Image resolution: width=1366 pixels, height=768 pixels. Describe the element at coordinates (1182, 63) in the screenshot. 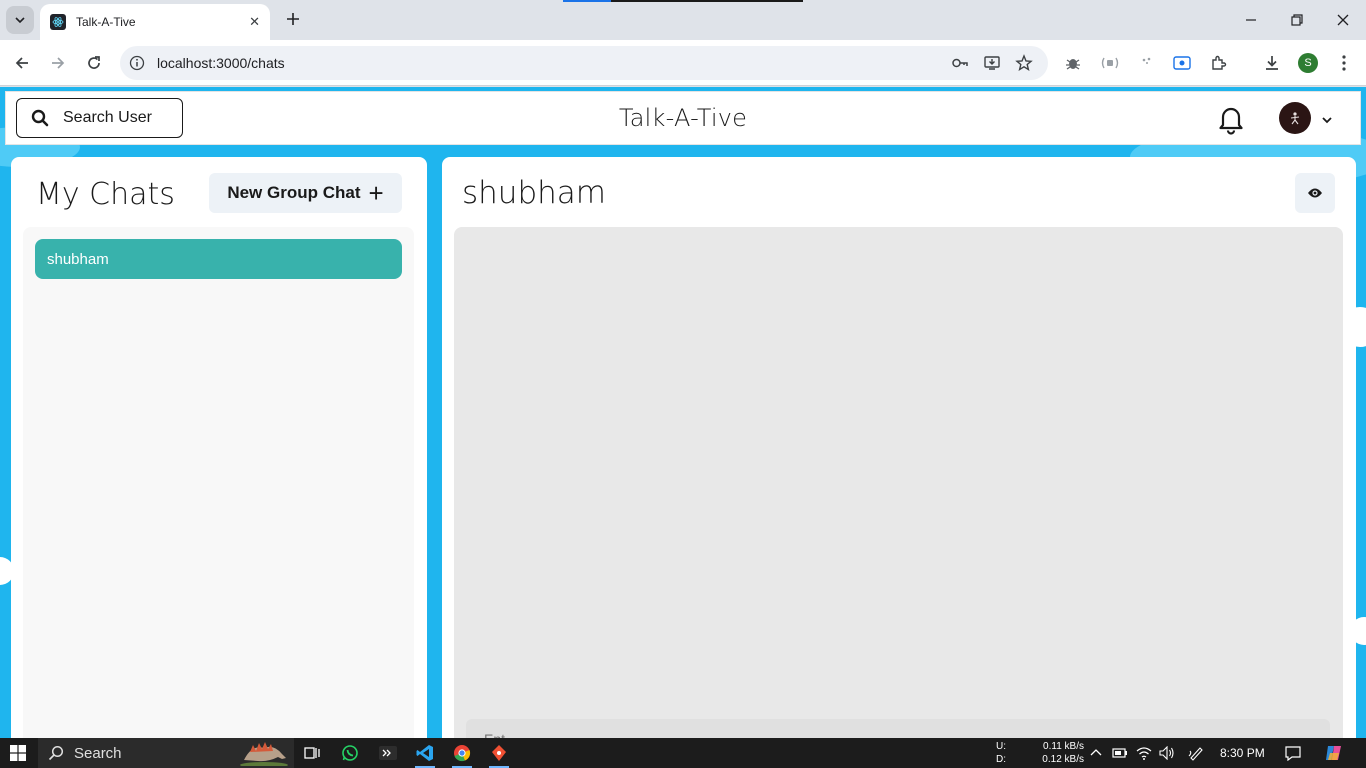

I see `screen-capture-extension-icon` at that location.